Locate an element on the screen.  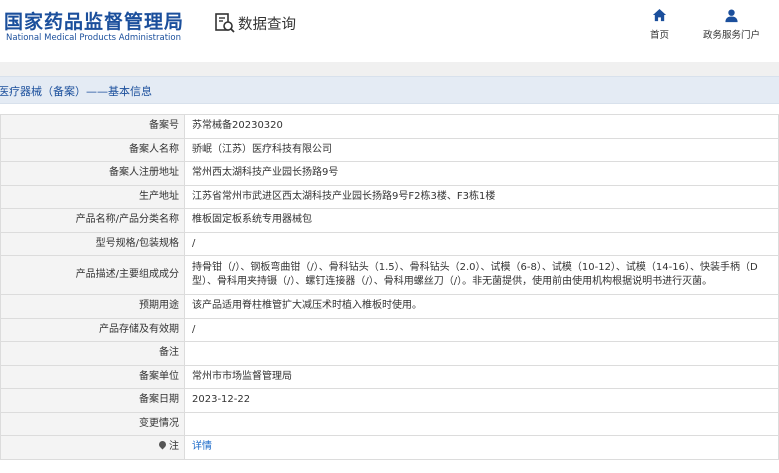
row-label: 型号规格/包装规格 is located at coordinates (92, 243).